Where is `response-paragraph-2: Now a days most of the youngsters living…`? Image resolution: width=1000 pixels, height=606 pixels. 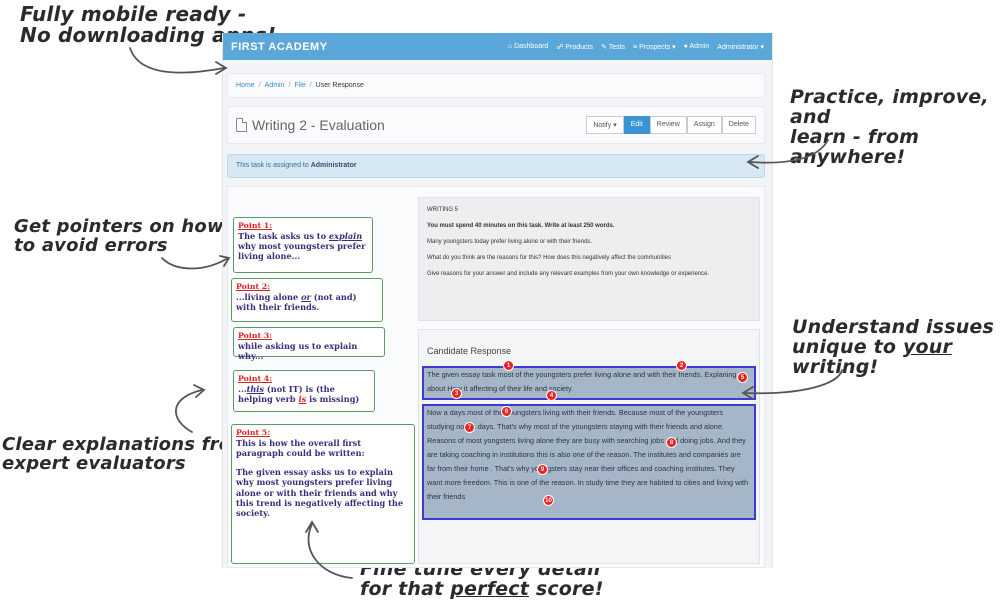
response-paragraph-2: Now a days most of the youngsters living… is located at coordinates (589, 462).